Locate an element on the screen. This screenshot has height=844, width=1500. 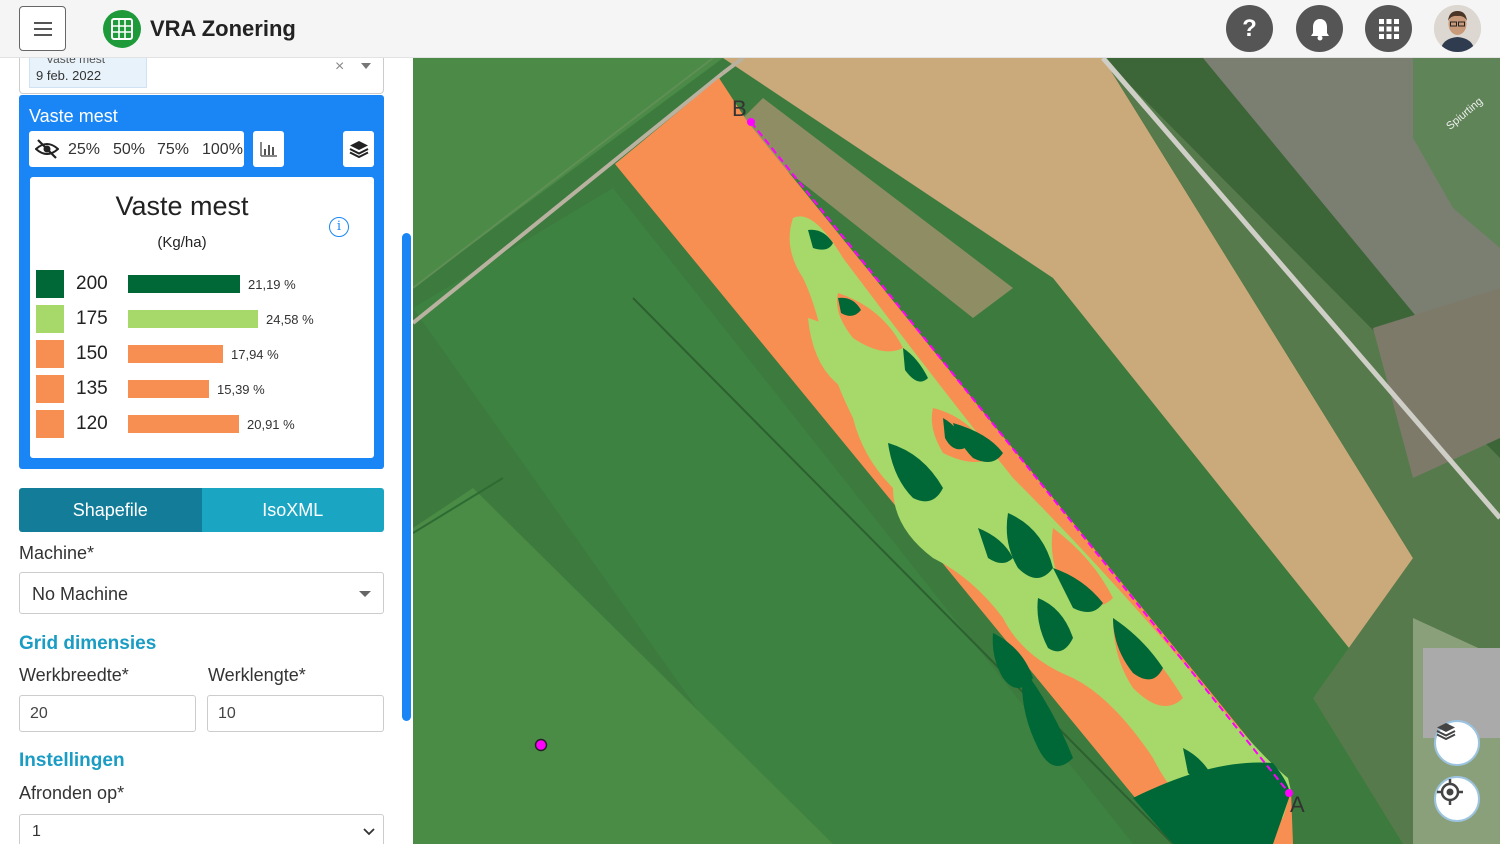
settings-section-title: Instellingen is located at coordinates (72, 760).